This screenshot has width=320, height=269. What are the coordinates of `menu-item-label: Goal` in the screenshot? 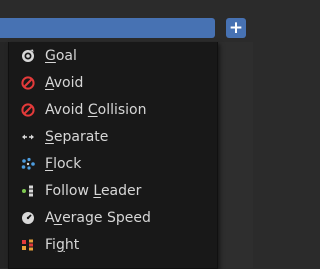 It's located at (61, 56).